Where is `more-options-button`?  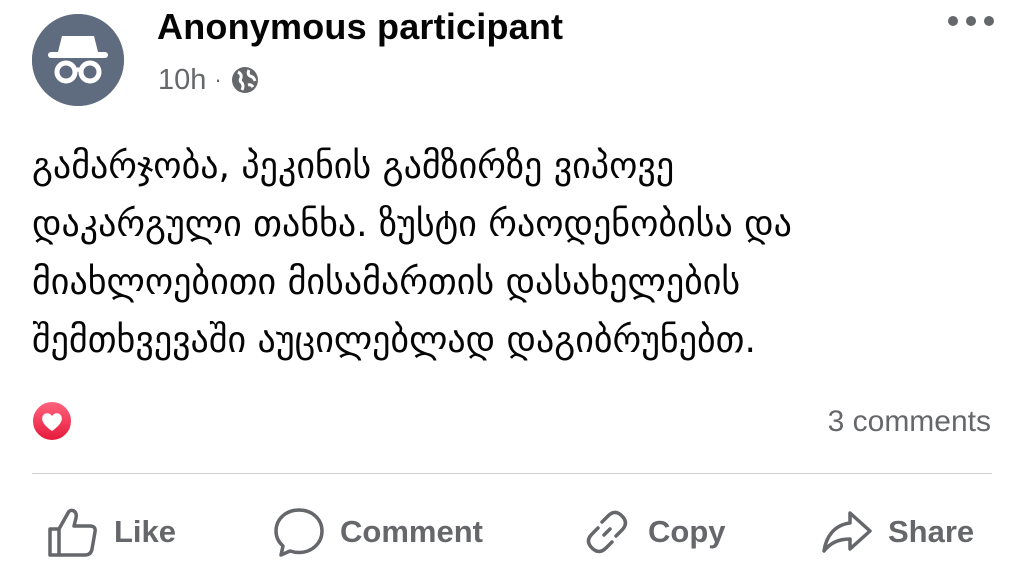
more-options-button is located at coordinates (971, 21).